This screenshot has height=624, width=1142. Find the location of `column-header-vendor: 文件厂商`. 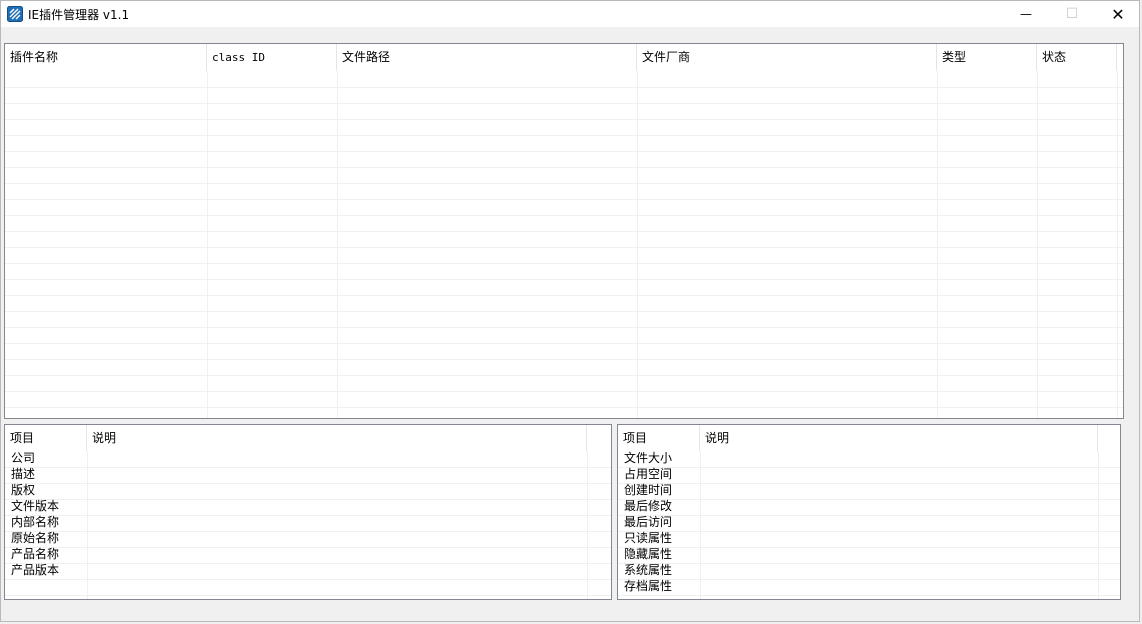

column-header-vendor: 文件厂商 is located at coordinates (787, 57).